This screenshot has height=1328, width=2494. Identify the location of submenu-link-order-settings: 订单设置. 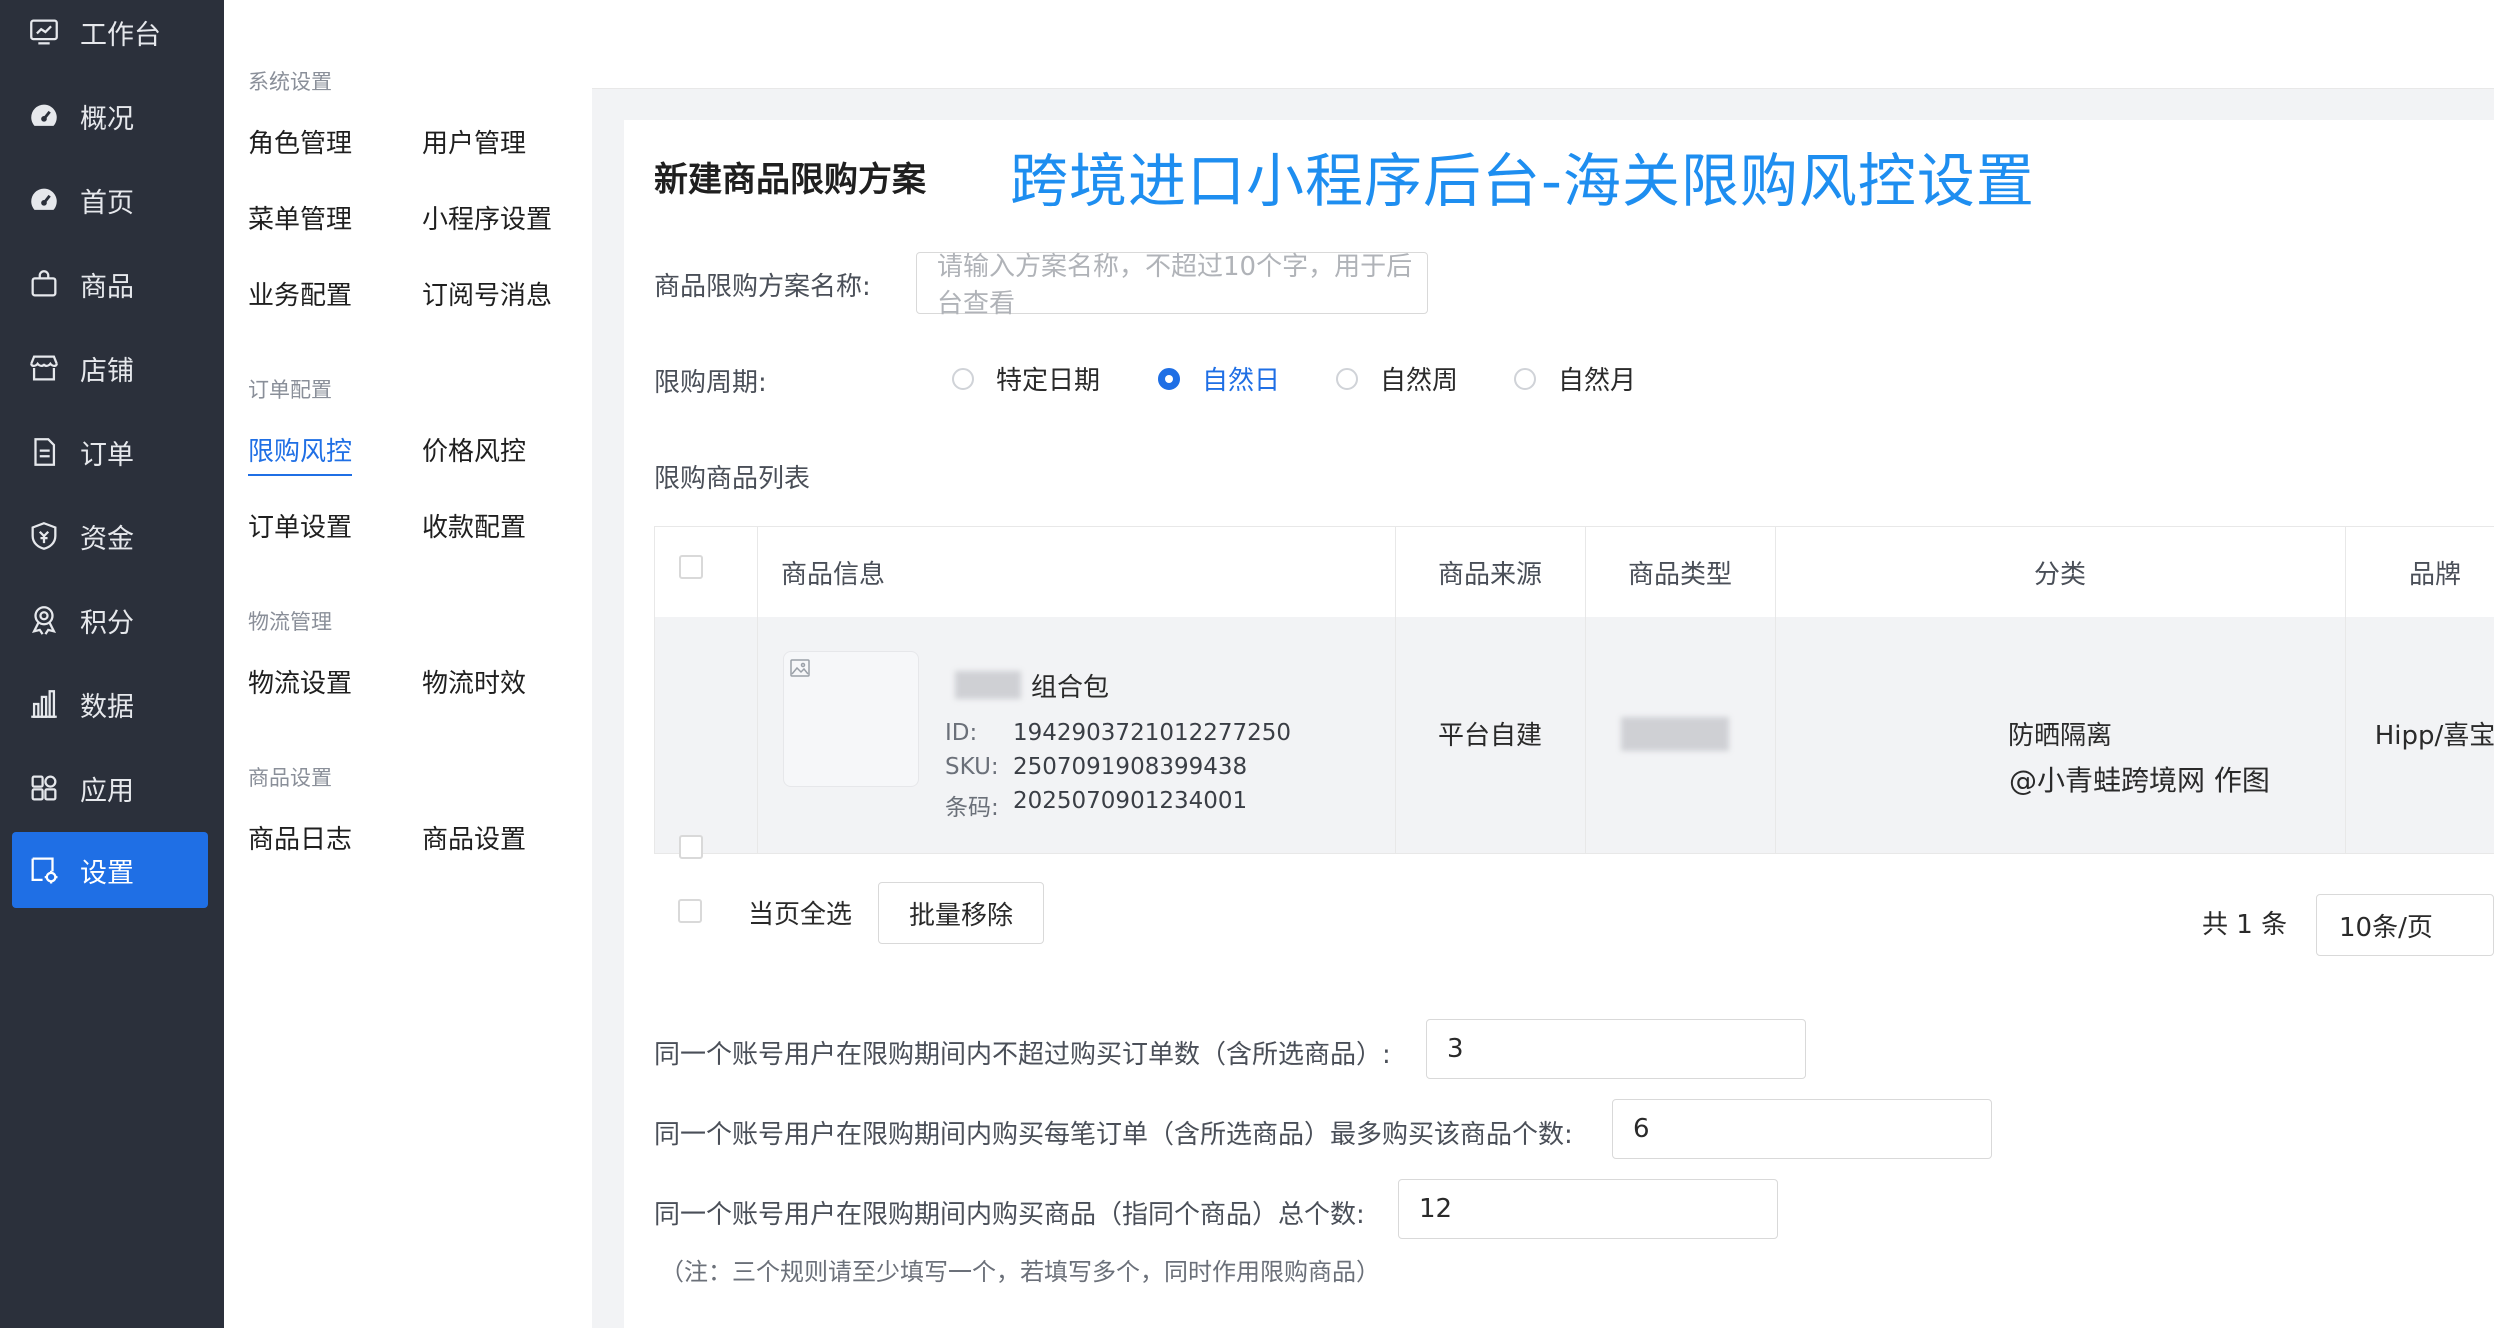
(300, 525).